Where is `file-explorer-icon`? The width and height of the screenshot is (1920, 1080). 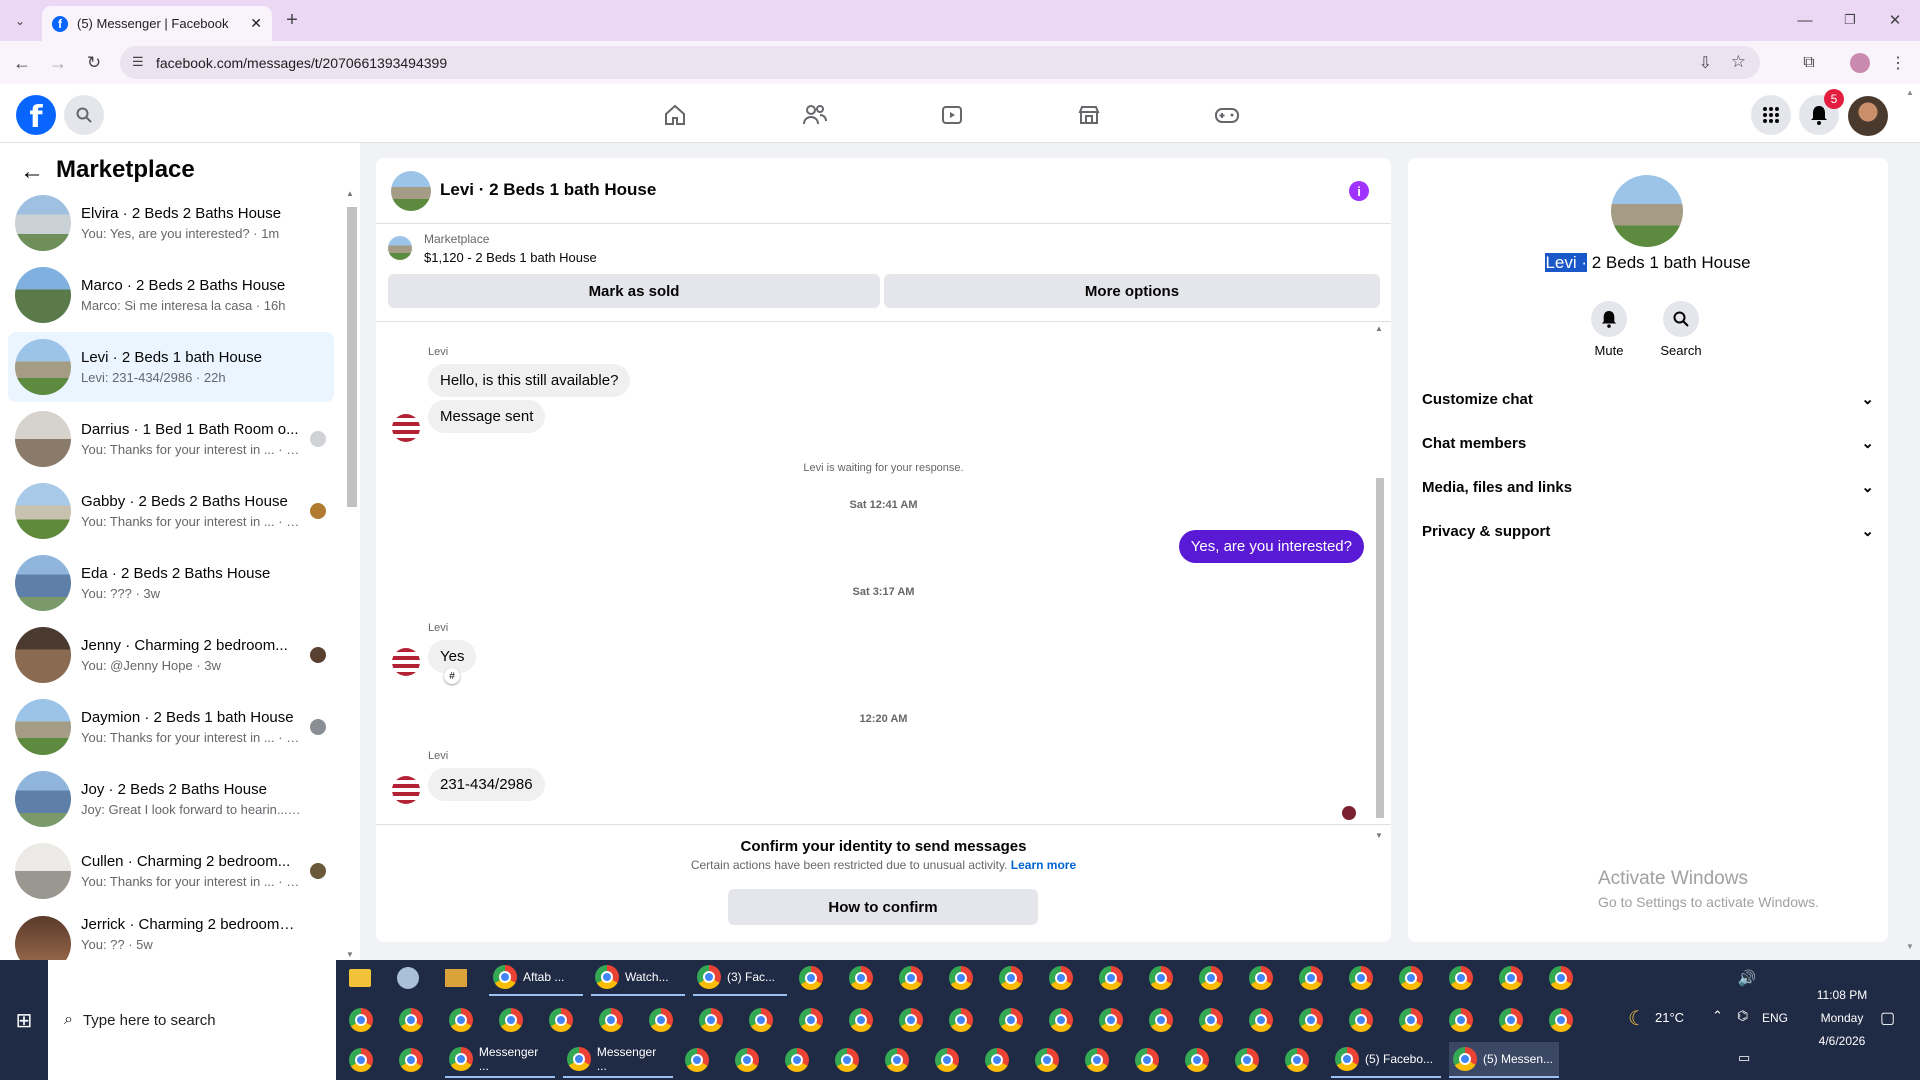 file-explorer-icon is located at coordinates (360, 978).